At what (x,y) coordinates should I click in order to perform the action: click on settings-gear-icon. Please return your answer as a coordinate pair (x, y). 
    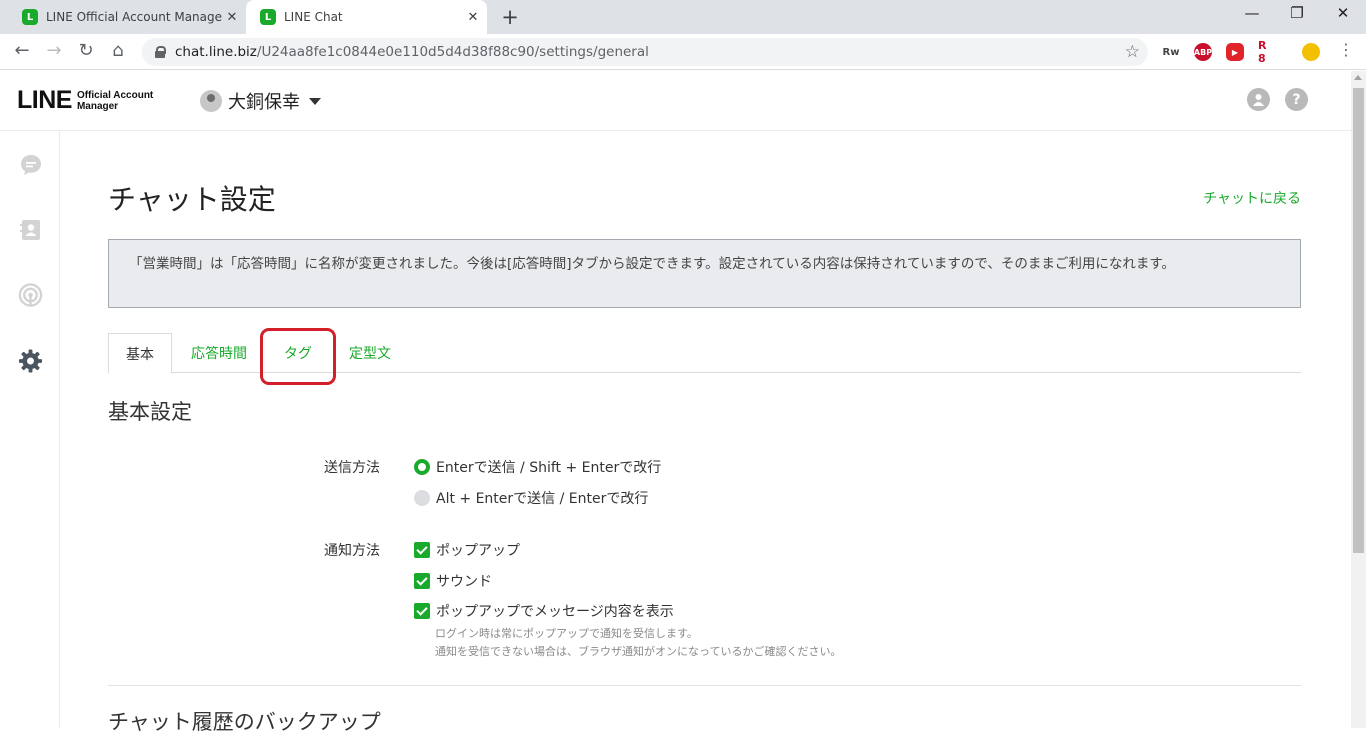
    Looking at the image, I should click on (30, 360).